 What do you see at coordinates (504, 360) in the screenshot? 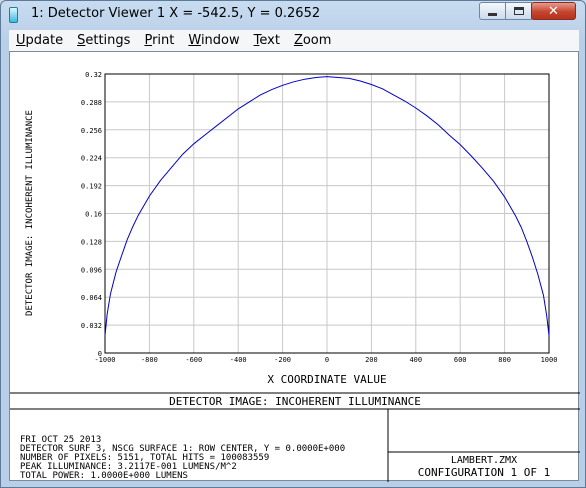
I see `x-tick-label: 800` at bounding box center [504, 360].